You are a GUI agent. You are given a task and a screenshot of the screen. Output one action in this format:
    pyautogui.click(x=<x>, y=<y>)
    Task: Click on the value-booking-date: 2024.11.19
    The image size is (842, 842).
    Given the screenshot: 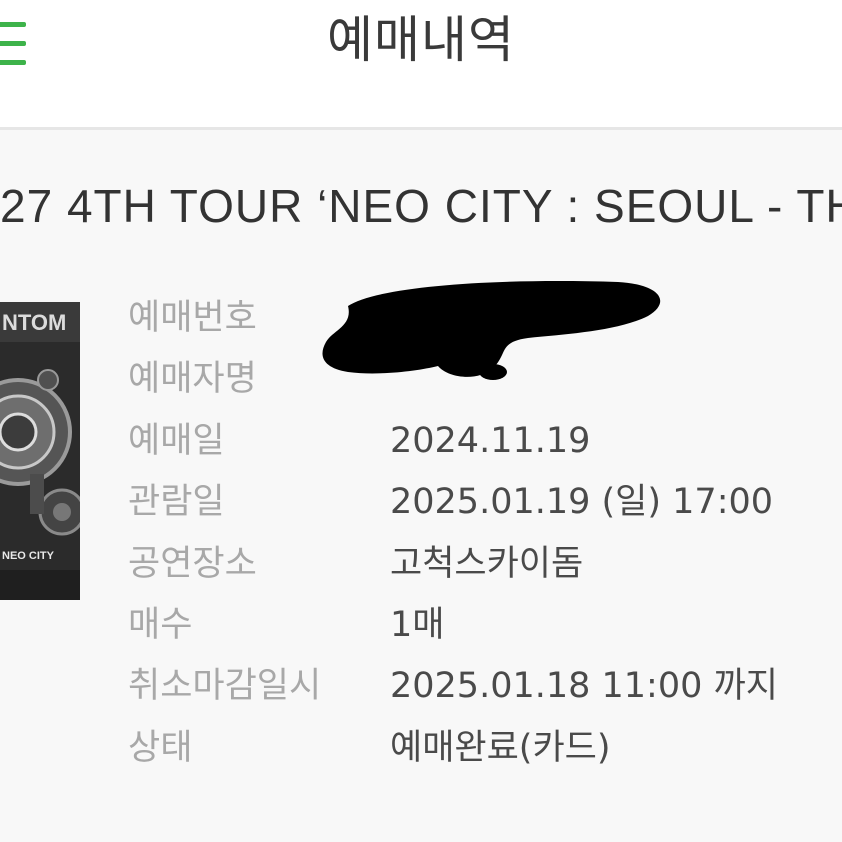 What is the action you would take?
    pyautogui.click(x=490, y=440)
    